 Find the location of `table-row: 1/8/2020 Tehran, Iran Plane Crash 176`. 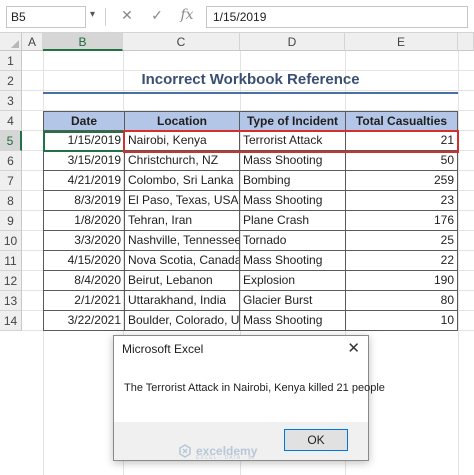

table-row: 1/8/2020 Tehran, Iran Plane Crash 176 is located at coordinates (250, 221).